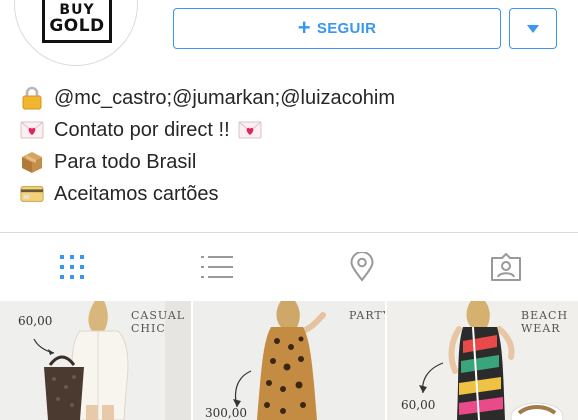 This screenshot has height=420, width=578. Describe the element at coordinates (32, 98) in the screenshot. I see `lock-icon` at that location.